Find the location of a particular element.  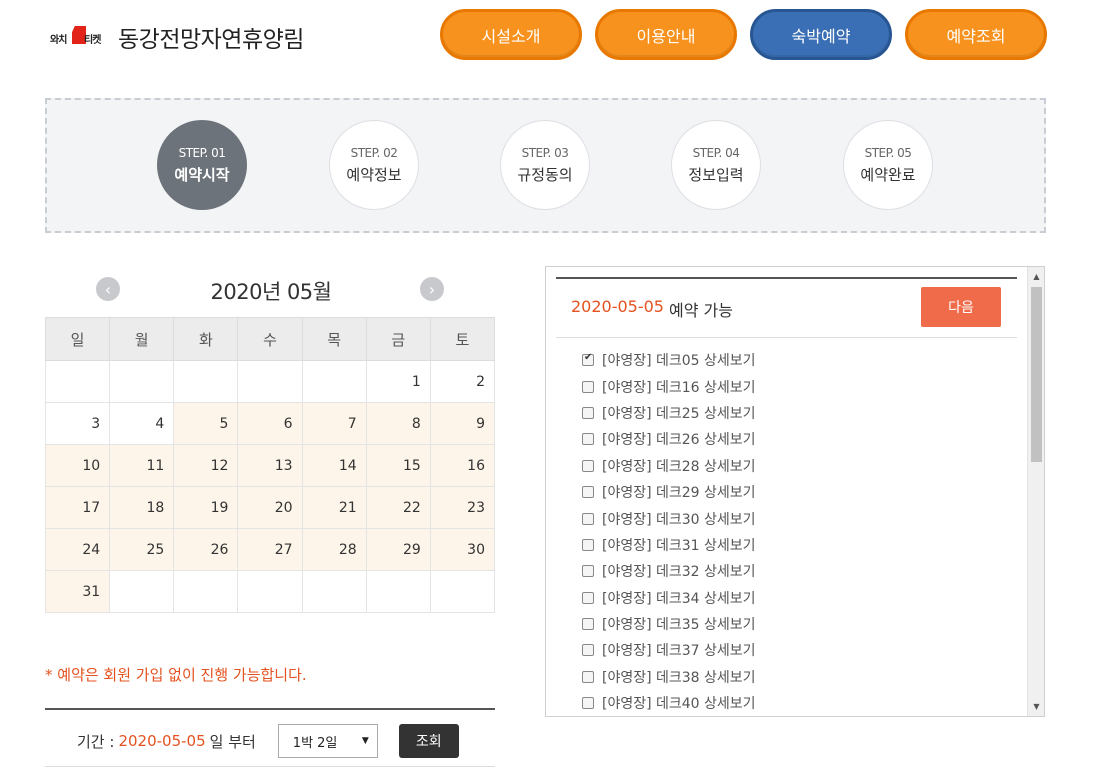

site-detail-link: [야영장] 데크37 상세보기 is located at coordinates (679, 650).